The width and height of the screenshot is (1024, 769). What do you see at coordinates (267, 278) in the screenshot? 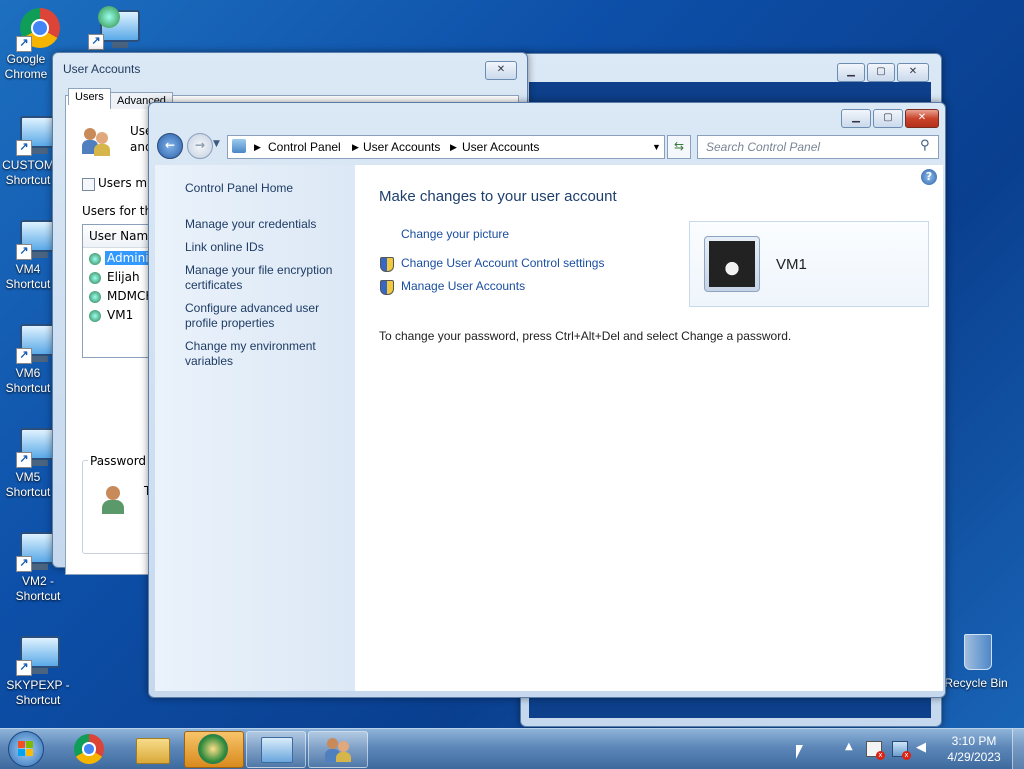
I see `nav-file-encryption-certificates: Manage your file encryption certificates` at bounding box center [267, 278].